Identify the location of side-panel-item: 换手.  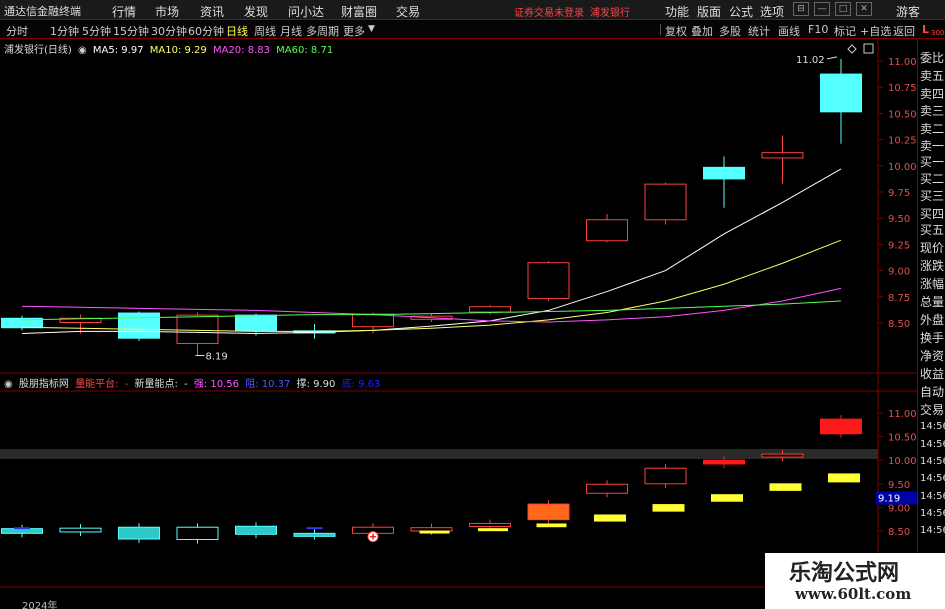
(932, 338).